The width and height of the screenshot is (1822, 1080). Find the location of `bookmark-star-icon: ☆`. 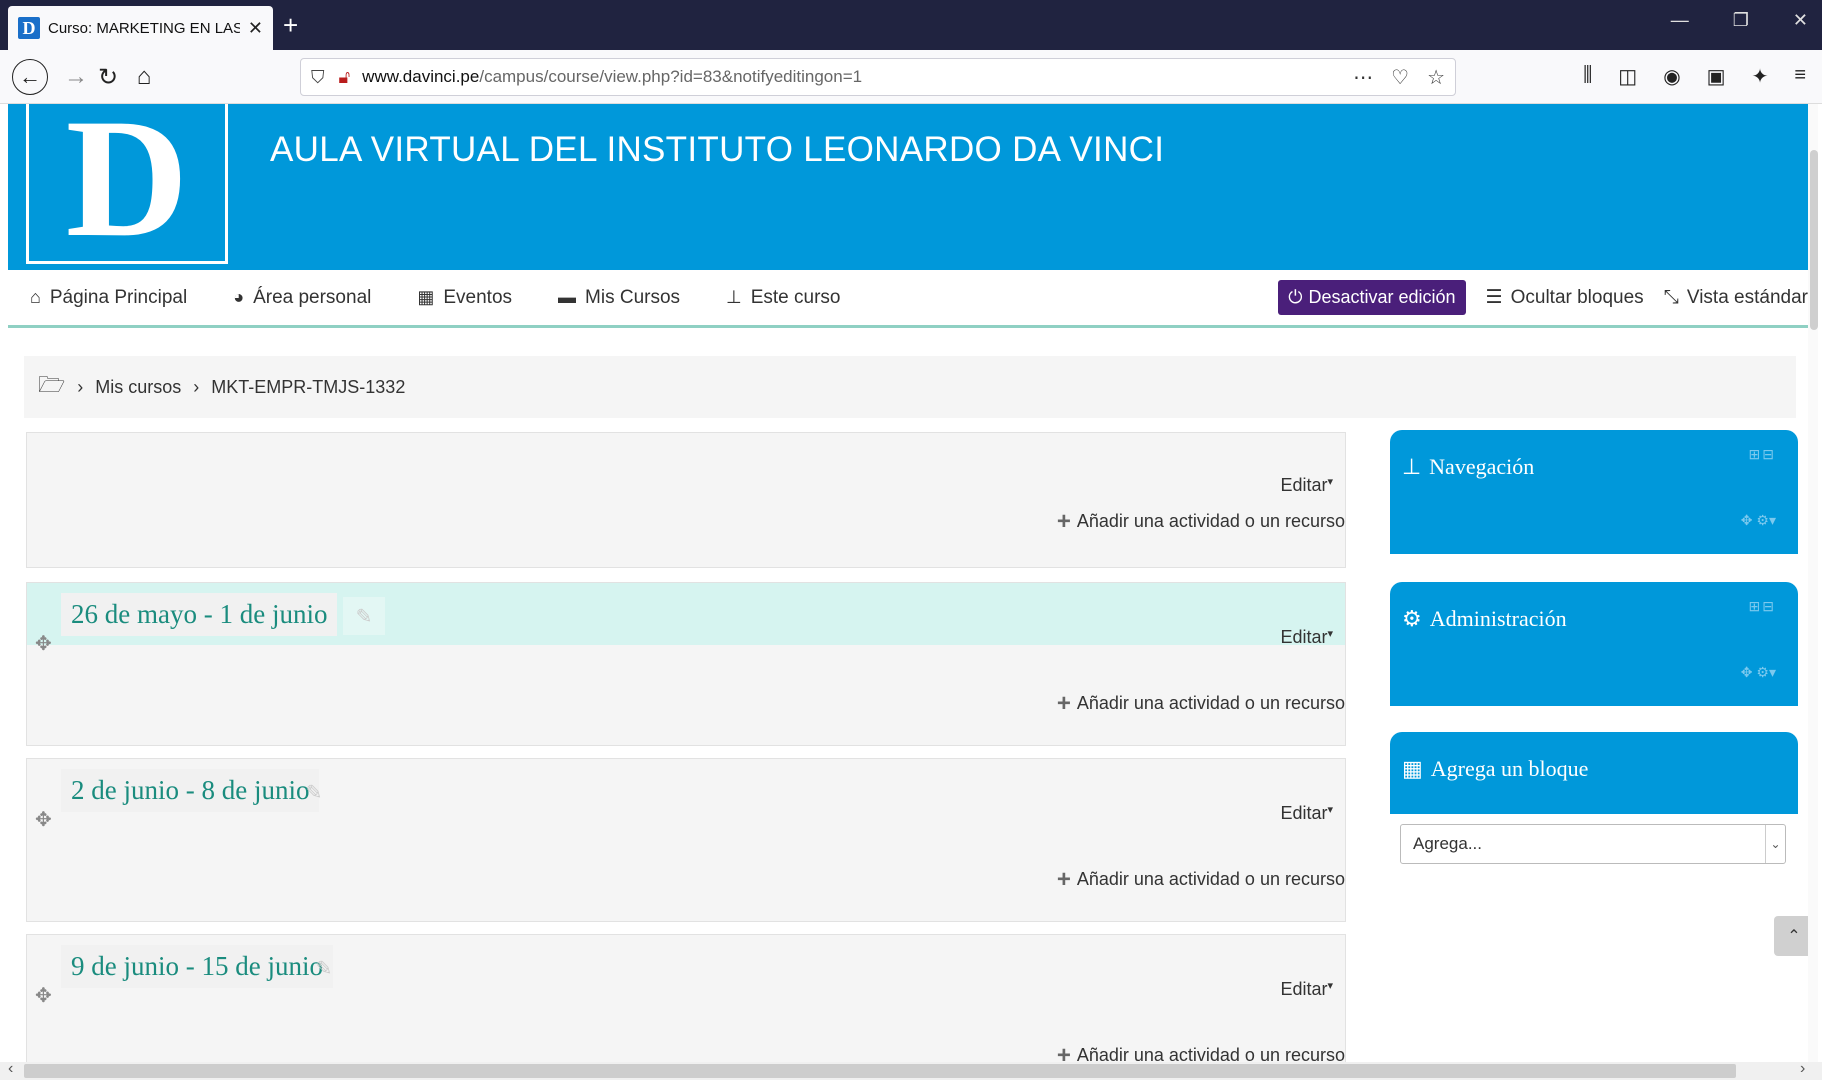

bookmark-star-icon: ☆ is located at coordinates (1436, 77).